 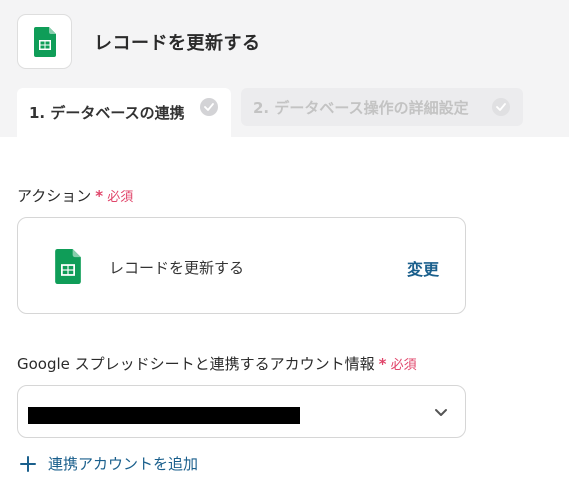 What do you see at coordinates (107, 113) in the screenshot?
I see `tab-label: 1. データベースの連携` at bounding box center [107, 113].